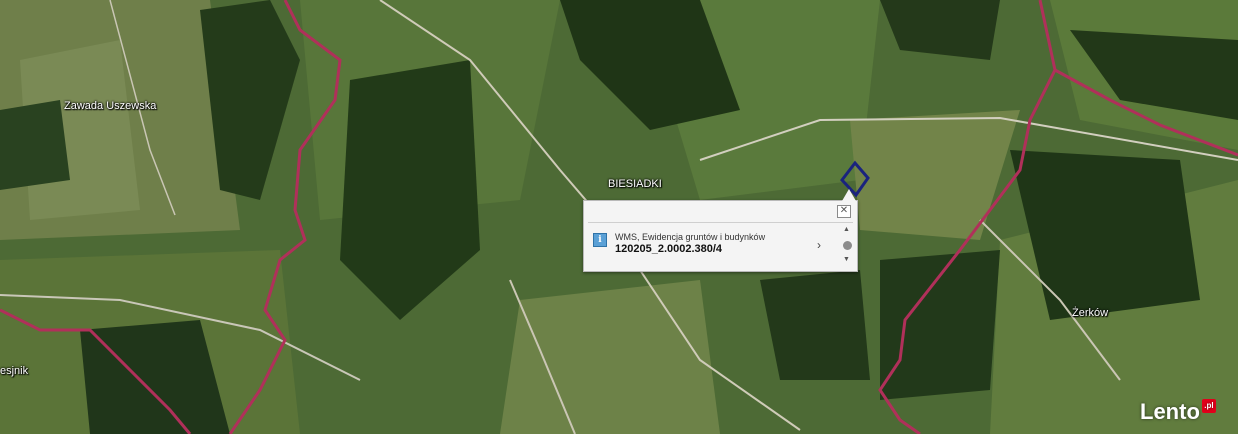  Describe the element at coordinates (720, 222) in the screenshot. I see `popup-divider` at that location.